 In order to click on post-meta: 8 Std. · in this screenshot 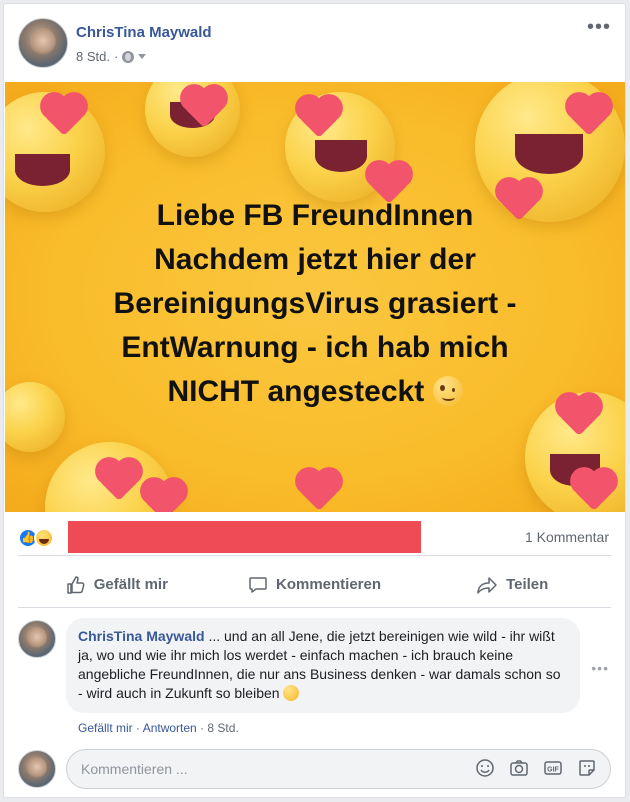, I will do `click(111, 56)`.